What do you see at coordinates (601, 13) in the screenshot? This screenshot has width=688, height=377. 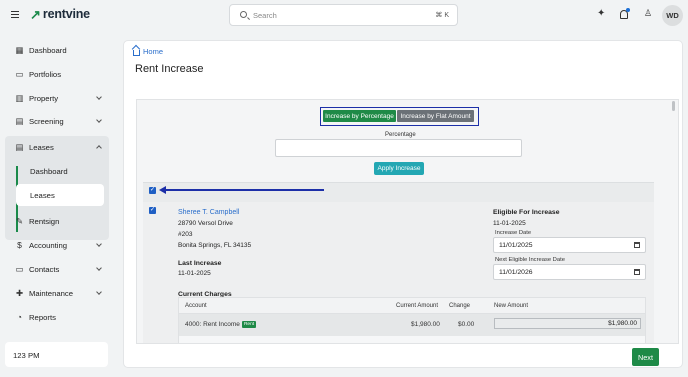 I see `sparkle-icon: ✦` at bounding box center [601, 13].